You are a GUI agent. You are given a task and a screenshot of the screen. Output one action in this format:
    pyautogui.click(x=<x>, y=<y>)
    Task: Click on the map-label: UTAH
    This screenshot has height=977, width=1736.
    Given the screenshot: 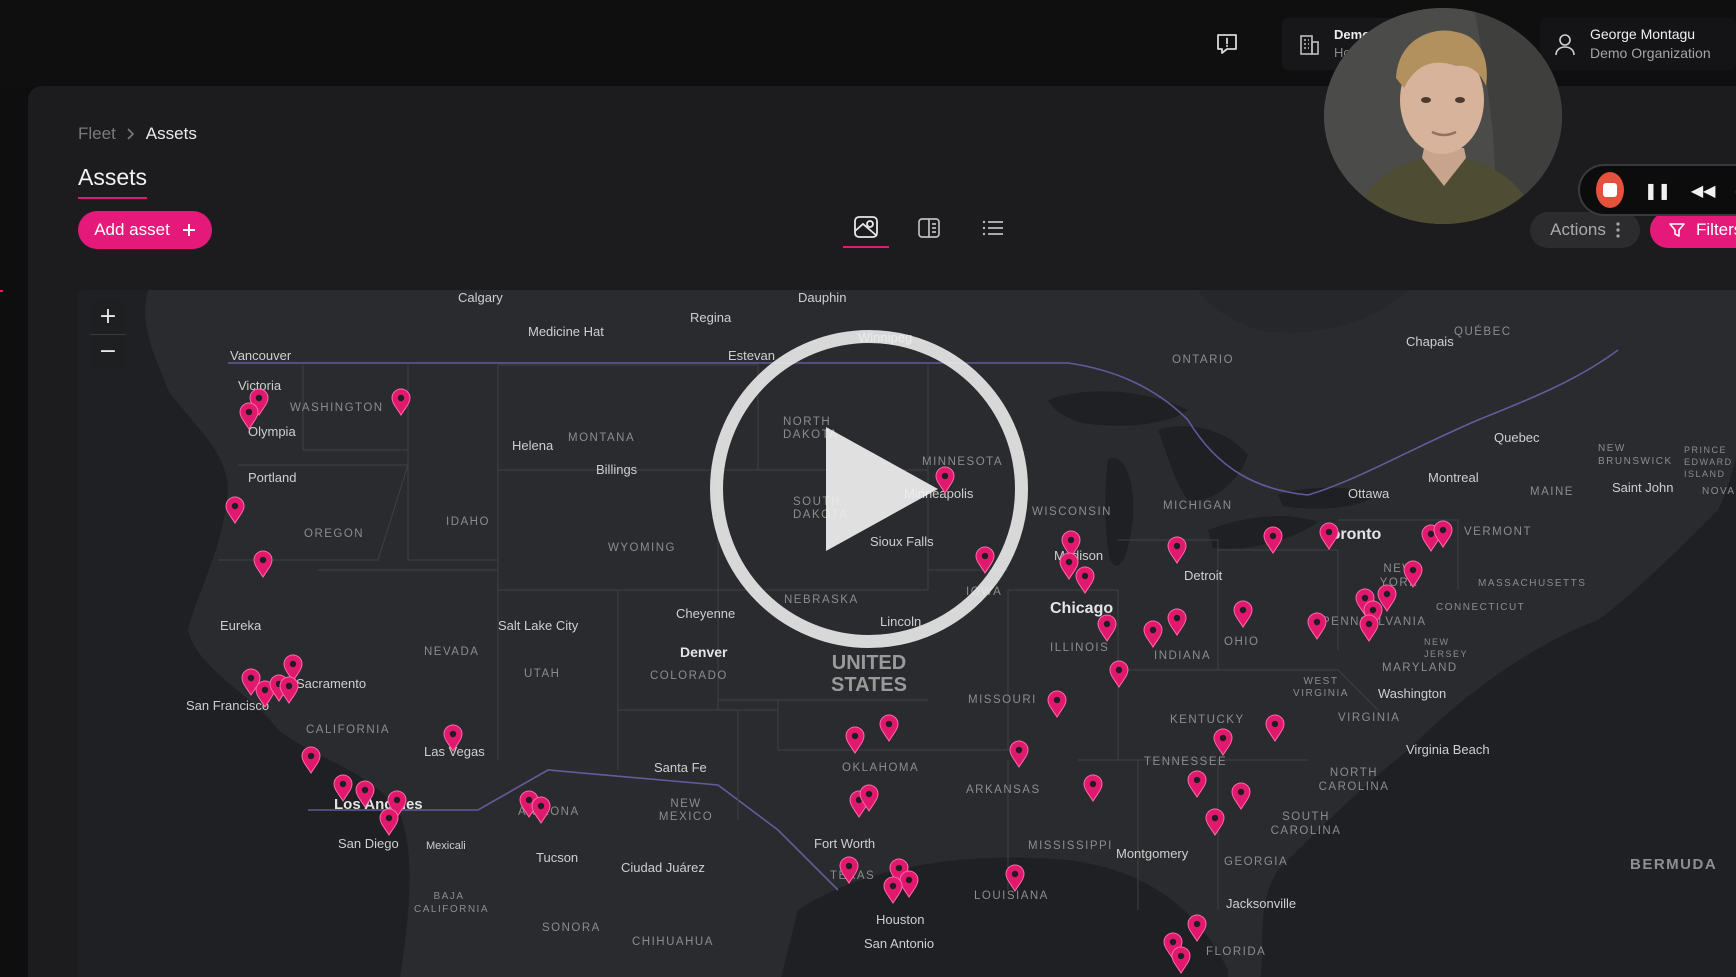 What is the action you would take?
    pyautogui.click(x=542, y=674)
    